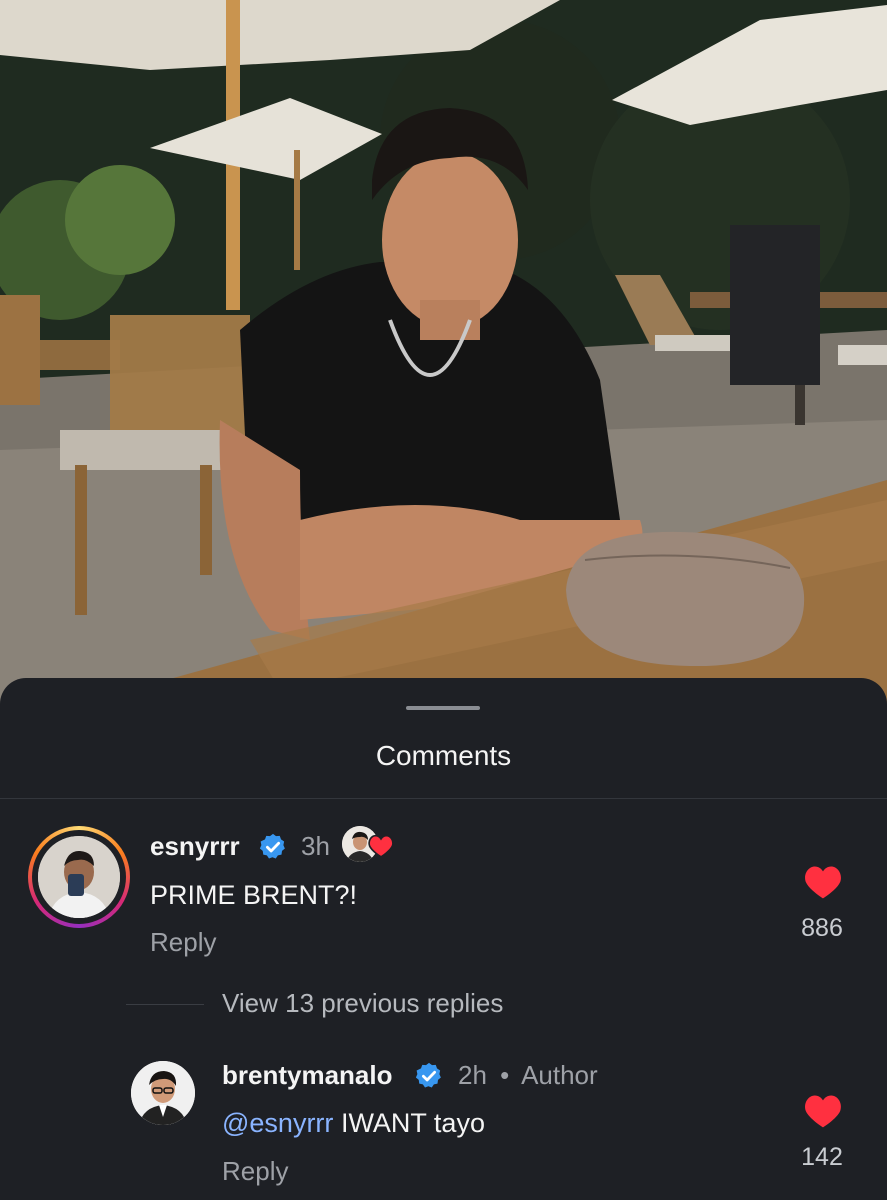 The image size is (887, 1200). Describe the element at coordinates (165, 1004) in the screenshot. I see `thread-line` at that location.